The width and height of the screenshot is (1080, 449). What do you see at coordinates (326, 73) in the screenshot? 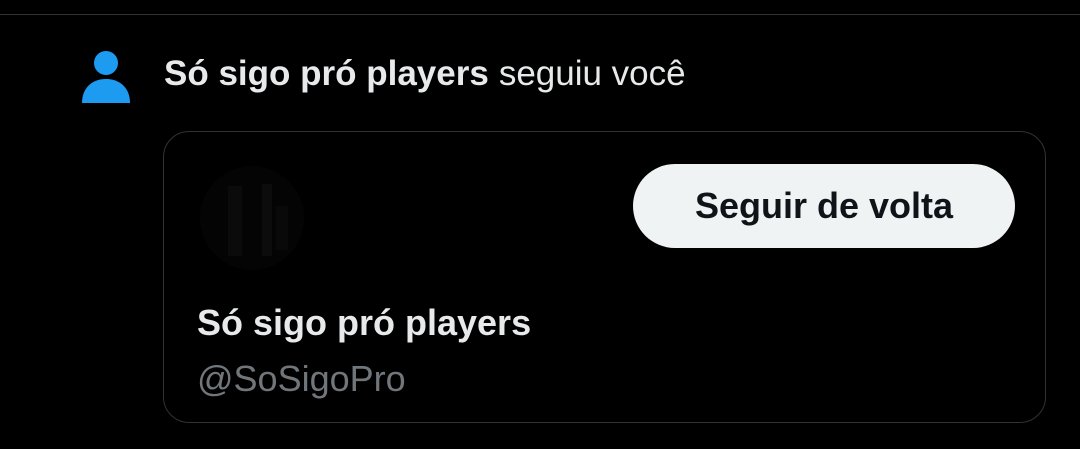
I see `notification-user-name: Só sigo pró players` at bounding box center [326, 73].